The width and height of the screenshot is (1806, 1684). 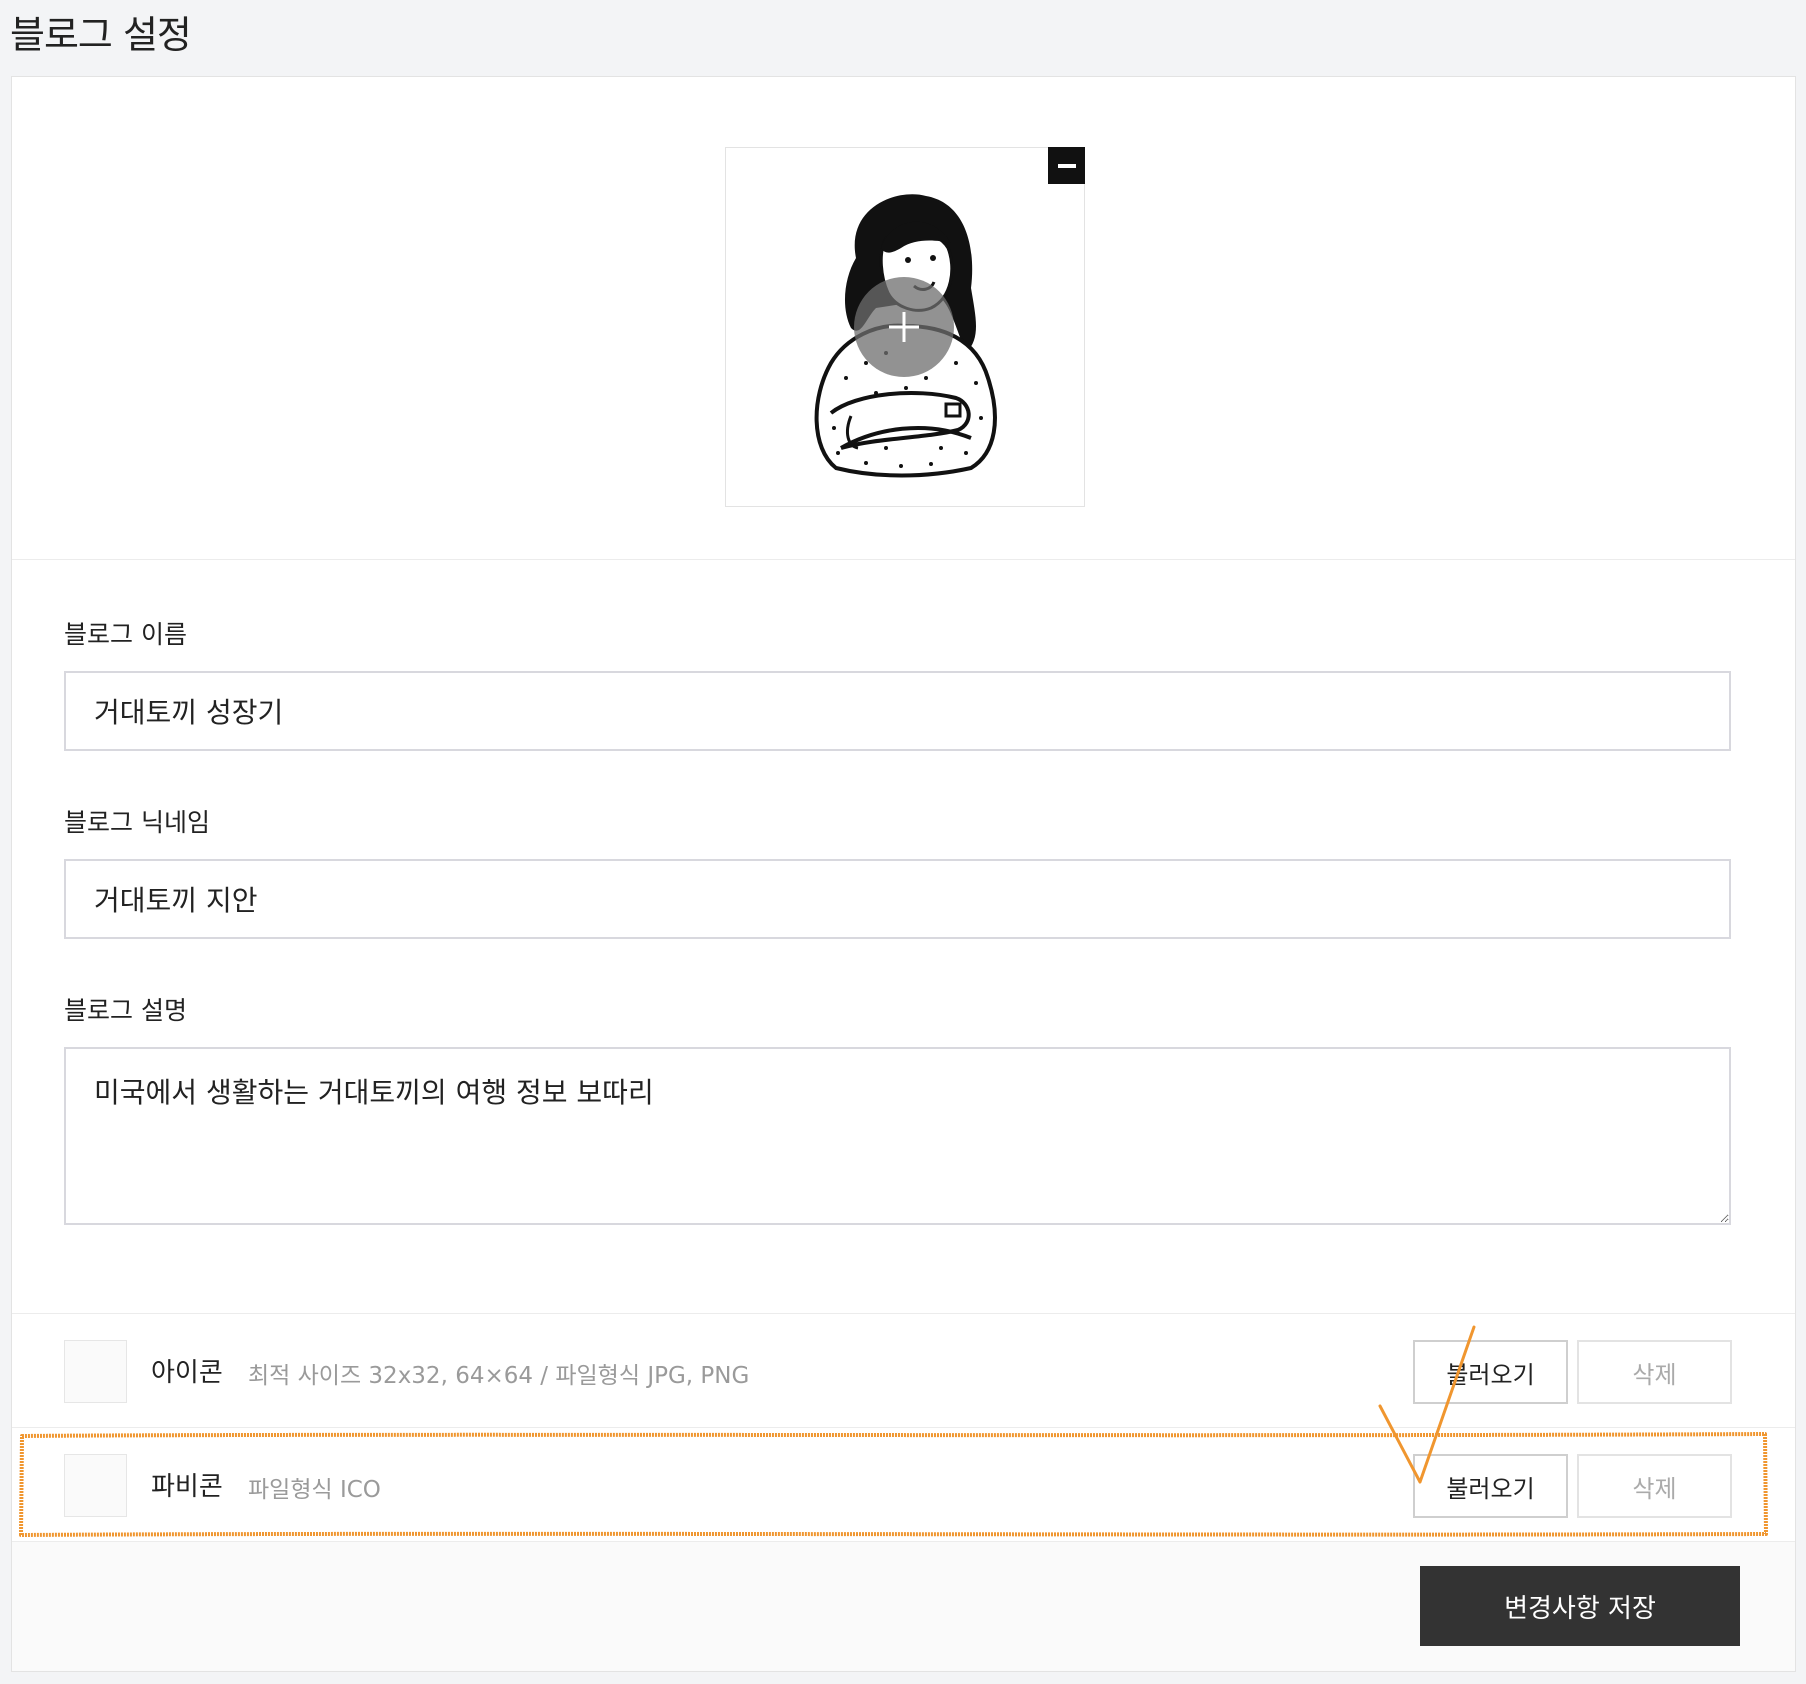 What do you see at coordinates (101, 35) in the screenshot?
I see `page-title: 블로그 설정` at bounding box center [101, 35].